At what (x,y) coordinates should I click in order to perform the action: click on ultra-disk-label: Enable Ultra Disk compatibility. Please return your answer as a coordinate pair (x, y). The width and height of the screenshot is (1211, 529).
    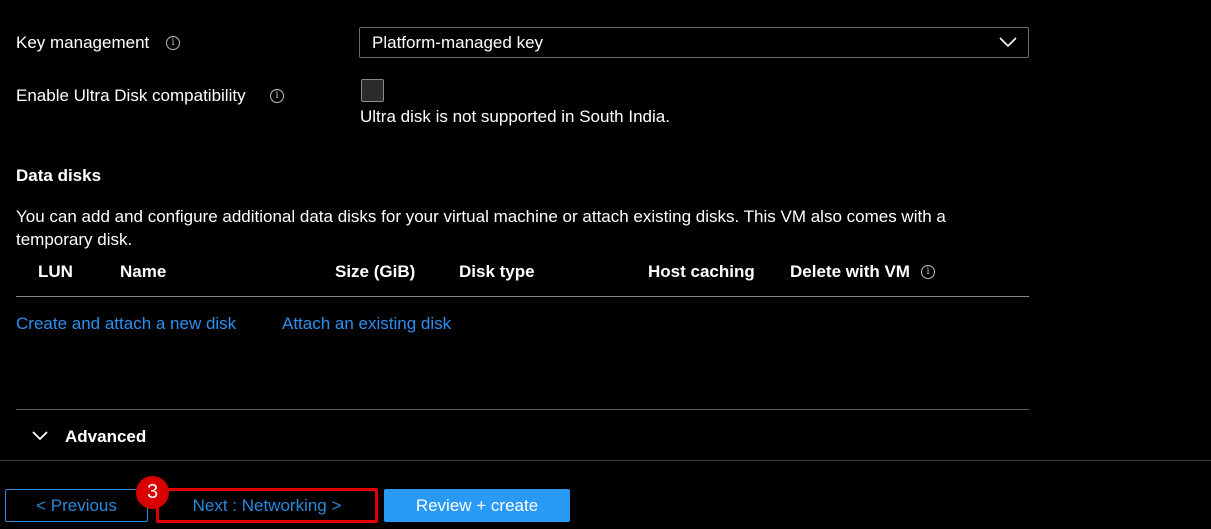
    Looking at the image, I should click on (131, 95).